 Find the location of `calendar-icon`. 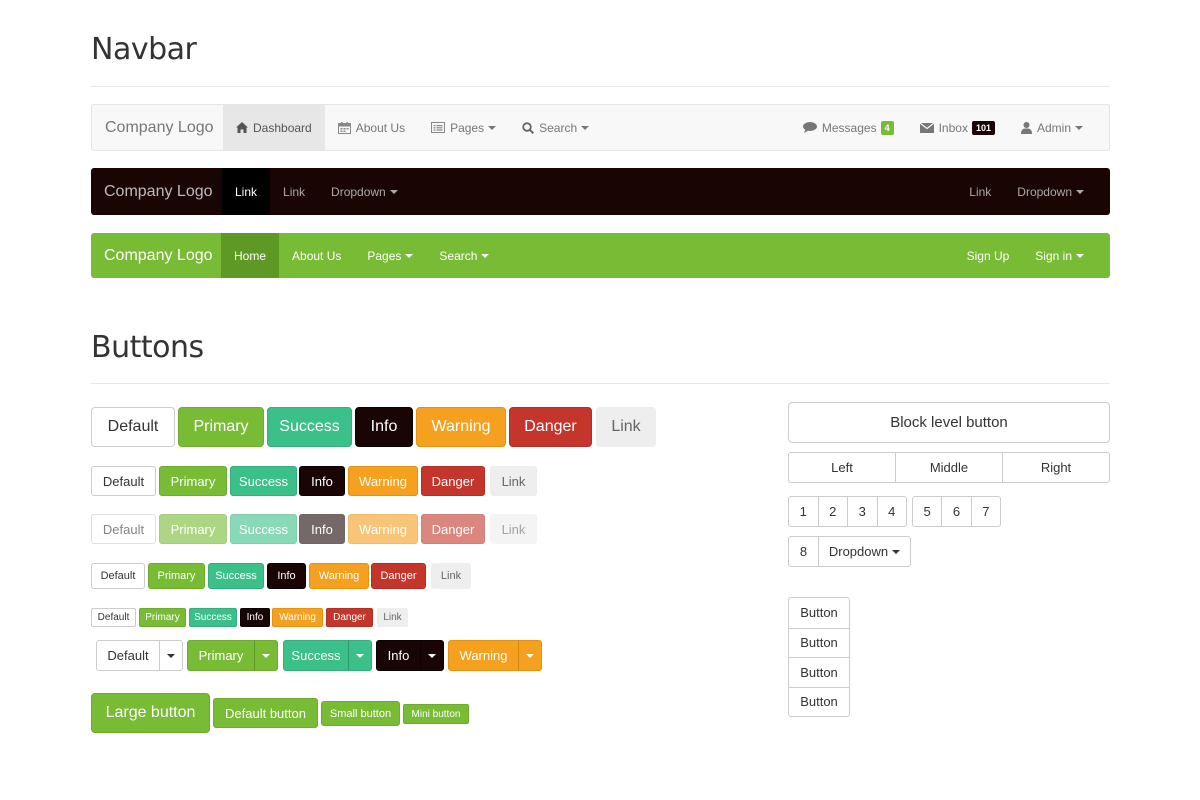

calendar-icon is located at coordinates (344, 127).